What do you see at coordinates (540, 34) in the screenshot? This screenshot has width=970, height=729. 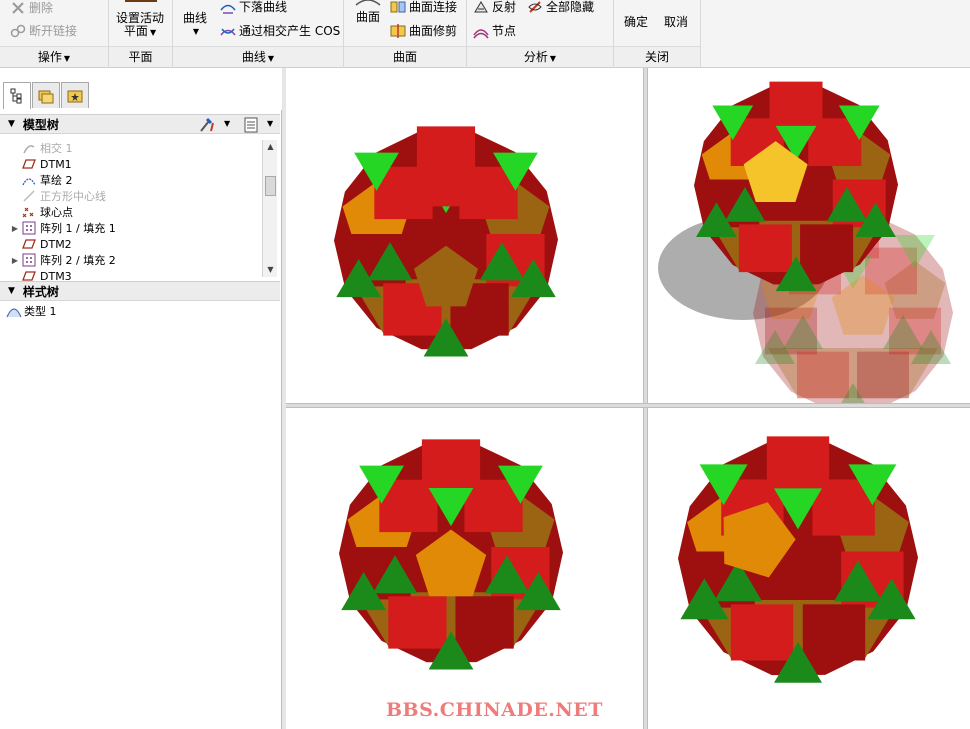 I see `ribbon-group-analysis: 反射 全部隐藏 节点 分析 ▼` at bounding box center [540, 34].